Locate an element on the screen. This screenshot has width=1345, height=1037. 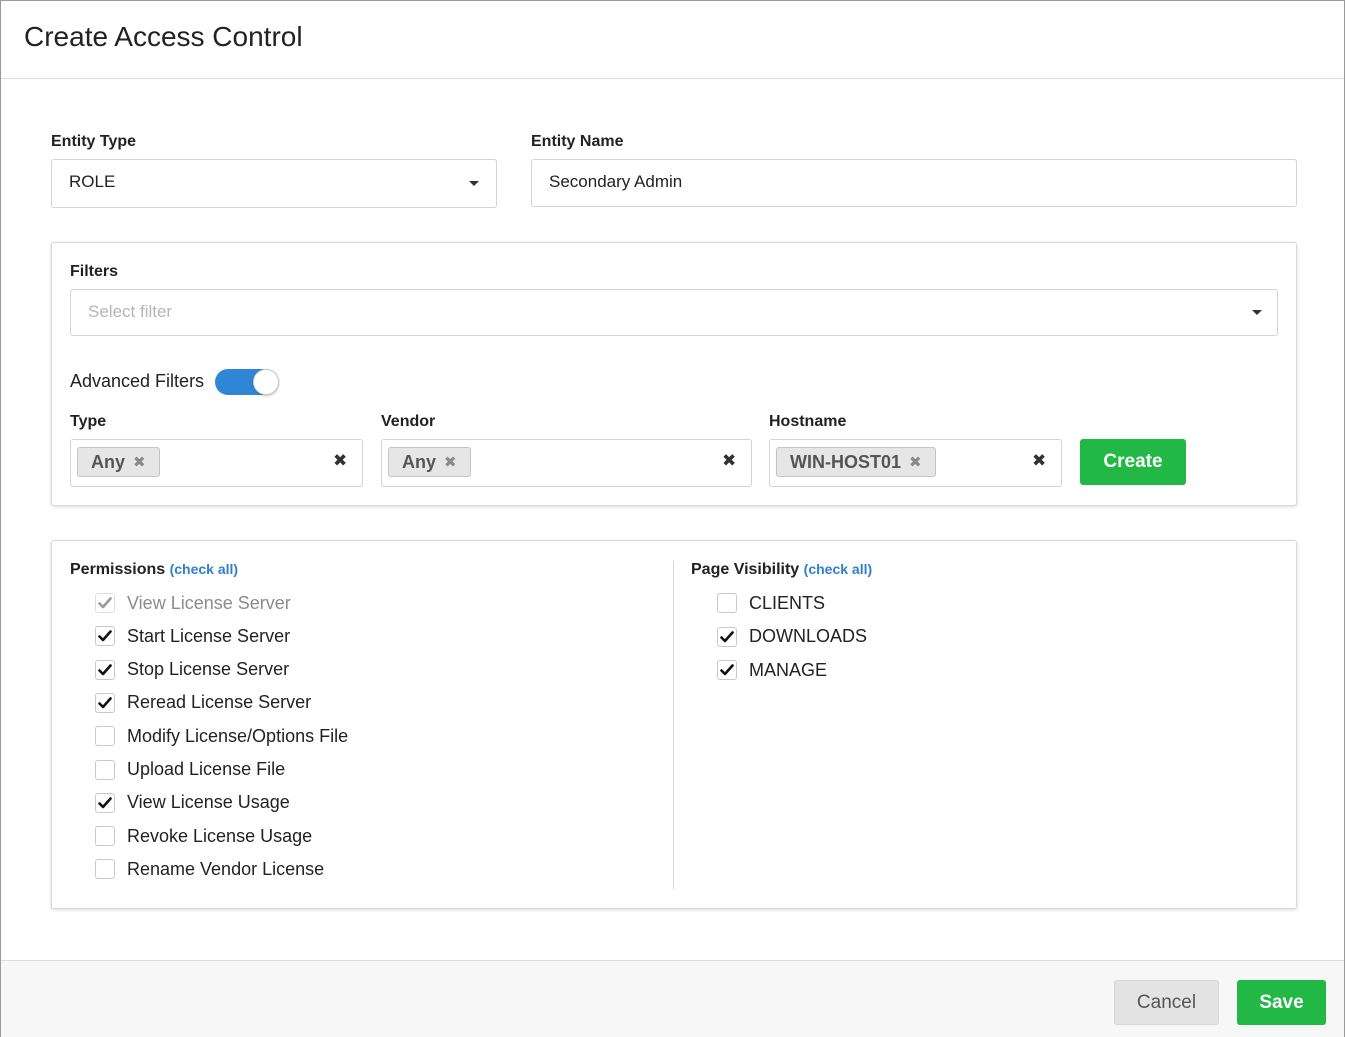
filter-placeholder: Select filter is located at coordinates (130, 311).